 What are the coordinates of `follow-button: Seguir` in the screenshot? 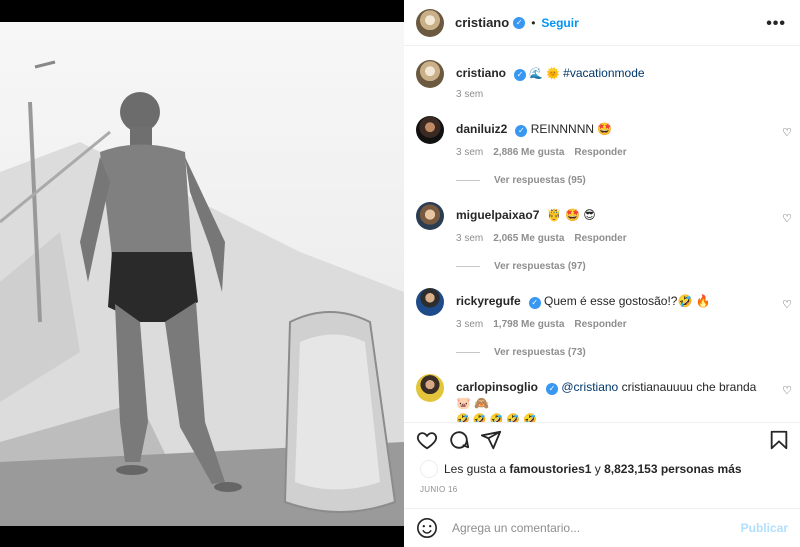 It's located at (559, 23).